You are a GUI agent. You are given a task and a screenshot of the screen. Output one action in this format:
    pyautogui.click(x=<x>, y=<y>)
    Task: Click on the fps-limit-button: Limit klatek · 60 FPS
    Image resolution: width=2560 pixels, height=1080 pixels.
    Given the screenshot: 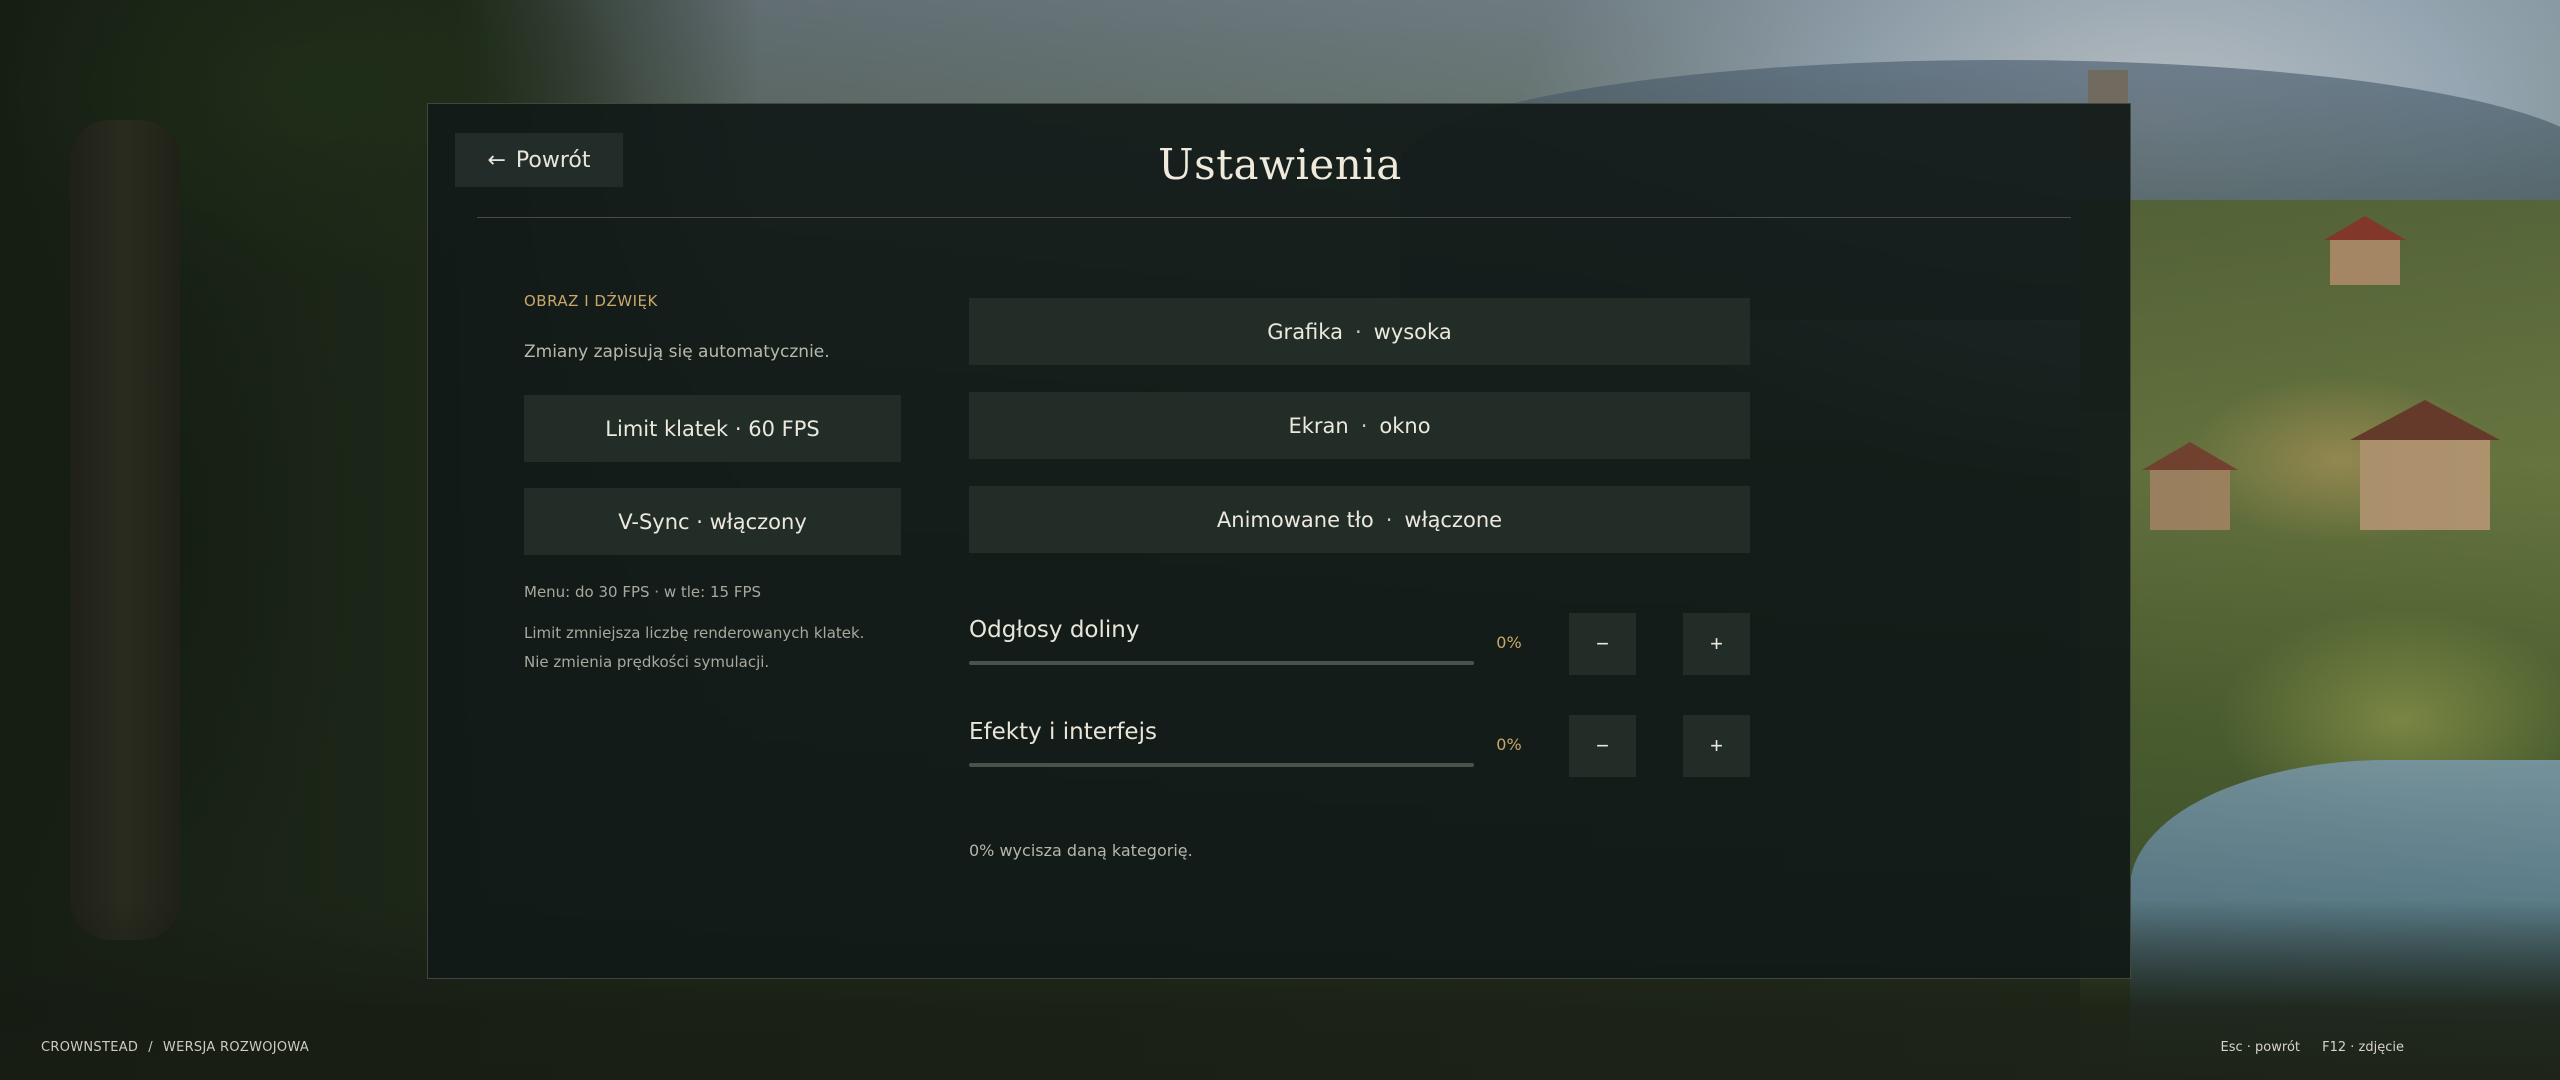 What is the action you would take?
    pyautogui.click(x=712, y=428)
    